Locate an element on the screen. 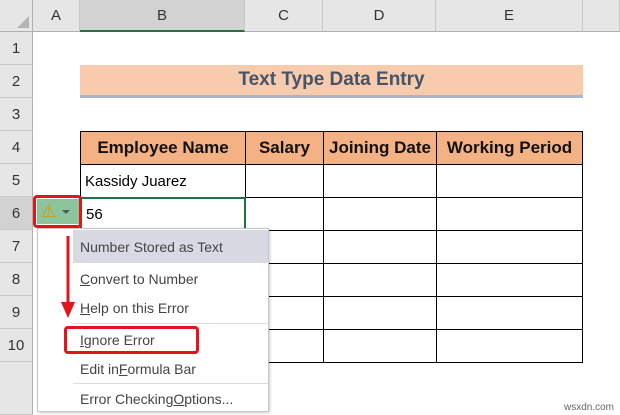 This screenshot has width=620, height=415. highlight-box-smart-tag is located at coordinates (57, 211).